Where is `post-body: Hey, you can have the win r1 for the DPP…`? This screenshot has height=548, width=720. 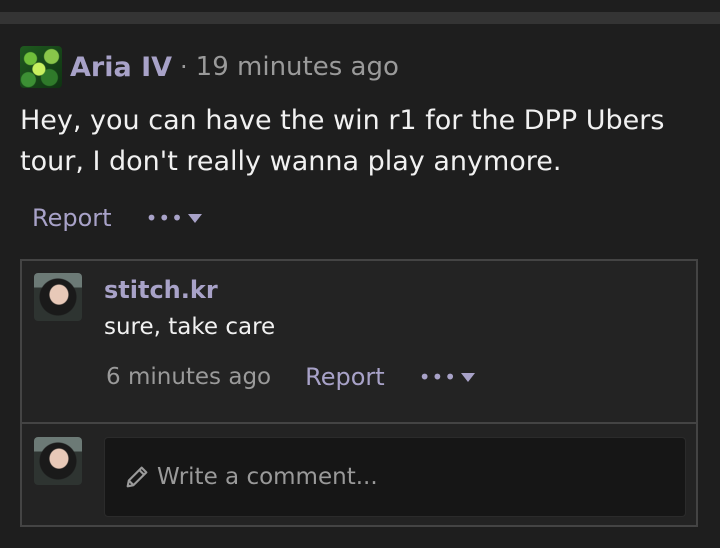 post-body: Hey, you can have the win r1 for the DPP… is located at coordinates (342, 141).